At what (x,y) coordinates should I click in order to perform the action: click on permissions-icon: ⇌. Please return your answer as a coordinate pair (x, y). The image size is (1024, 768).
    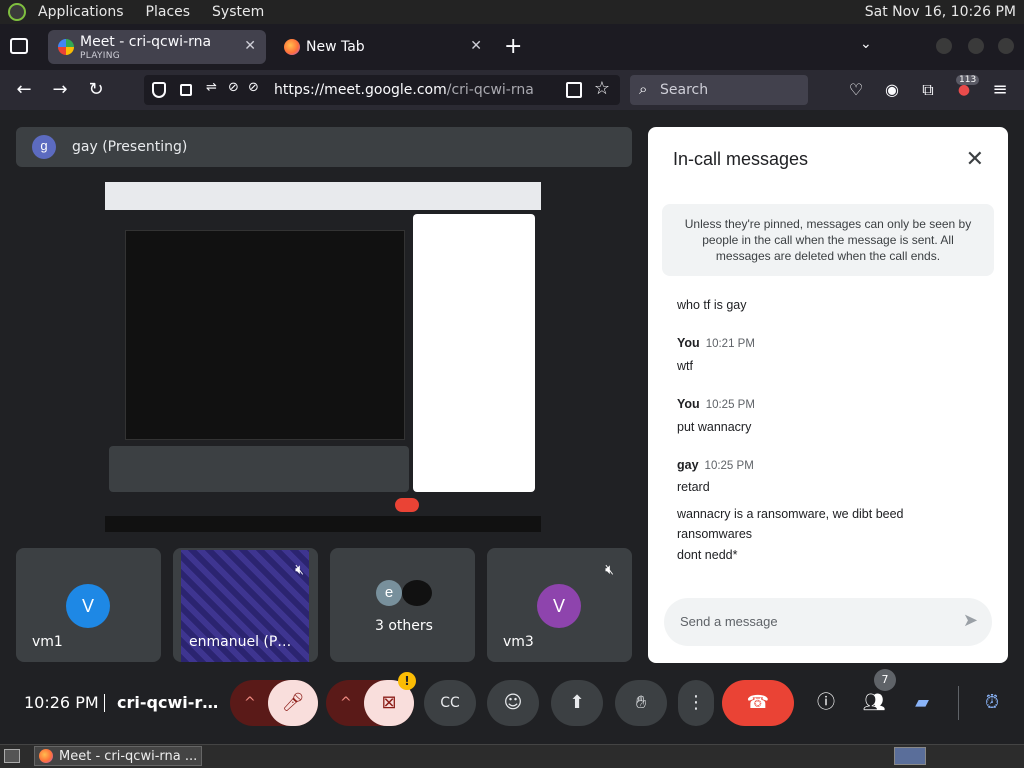
    Looking at the image, I should click on (211, 87).